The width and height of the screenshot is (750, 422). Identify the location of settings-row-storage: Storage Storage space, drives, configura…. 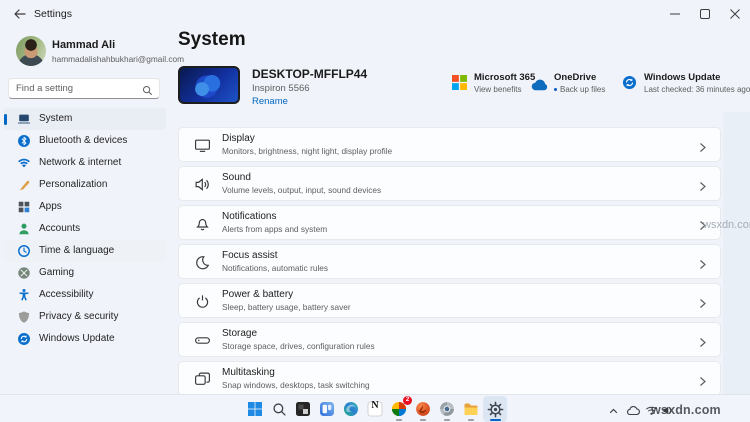
(449, 339).